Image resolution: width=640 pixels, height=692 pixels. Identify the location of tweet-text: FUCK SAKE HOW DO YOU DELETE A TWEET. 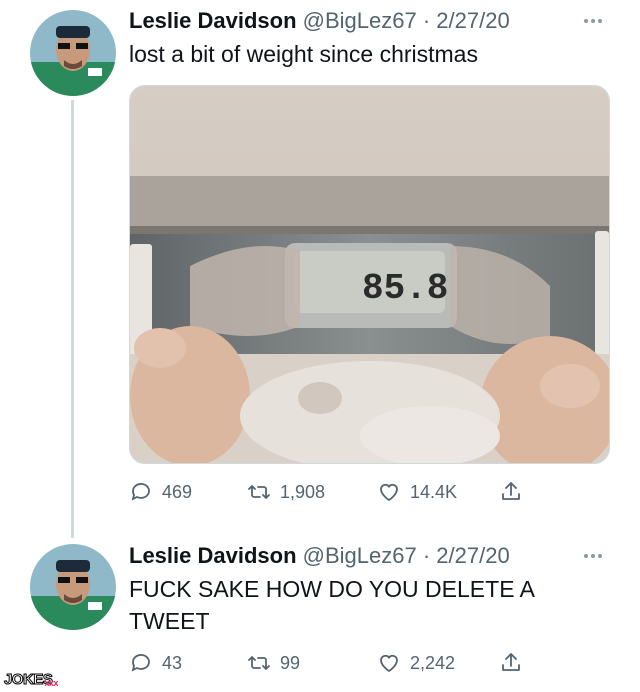
(331, 605).